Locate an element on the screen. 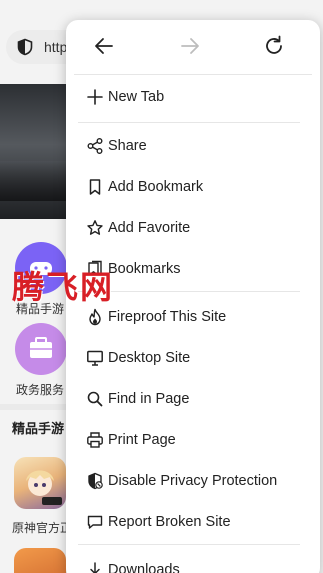 Image resolution: width=323 pixels, height=573 pixels. menu-item-label: New Tab is located at coordinates (136, 97).